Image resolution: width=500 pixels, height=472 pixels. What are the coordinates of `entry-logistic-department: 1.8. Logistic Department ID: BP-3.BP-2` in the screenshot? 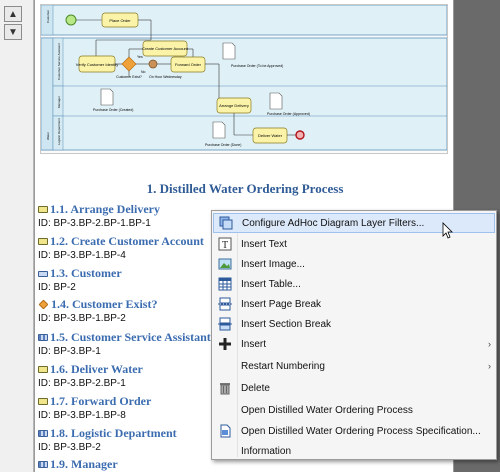 It's located at (107, 439).